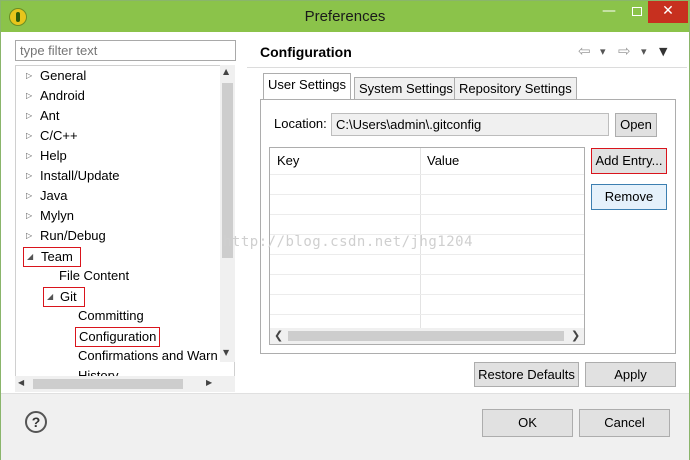 This screenshot has width=690, height=460. Describe the element at coordinates (226, 71) in the screenshot. I see `scroll-up-icon: ▲` at that location.